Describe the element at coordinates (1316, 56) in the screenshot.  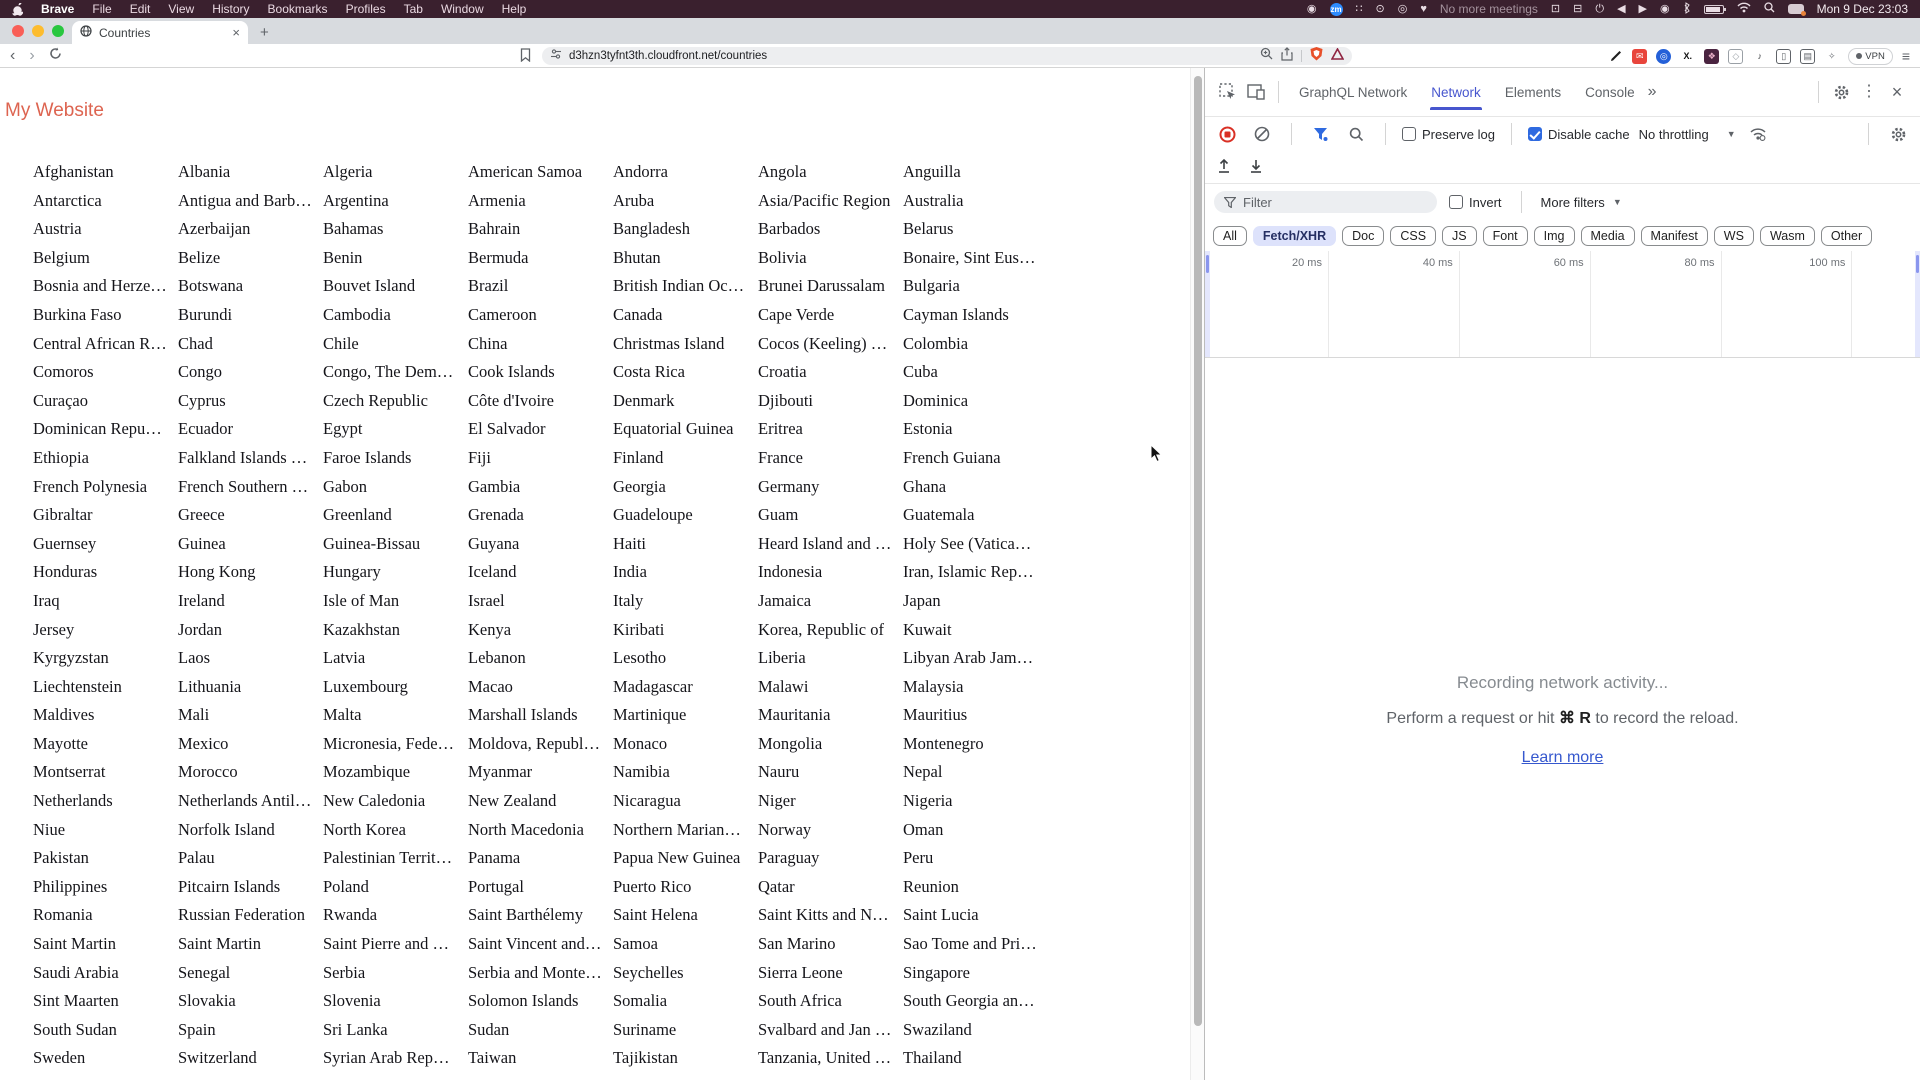
I see `brave-shield-icon` at that location.